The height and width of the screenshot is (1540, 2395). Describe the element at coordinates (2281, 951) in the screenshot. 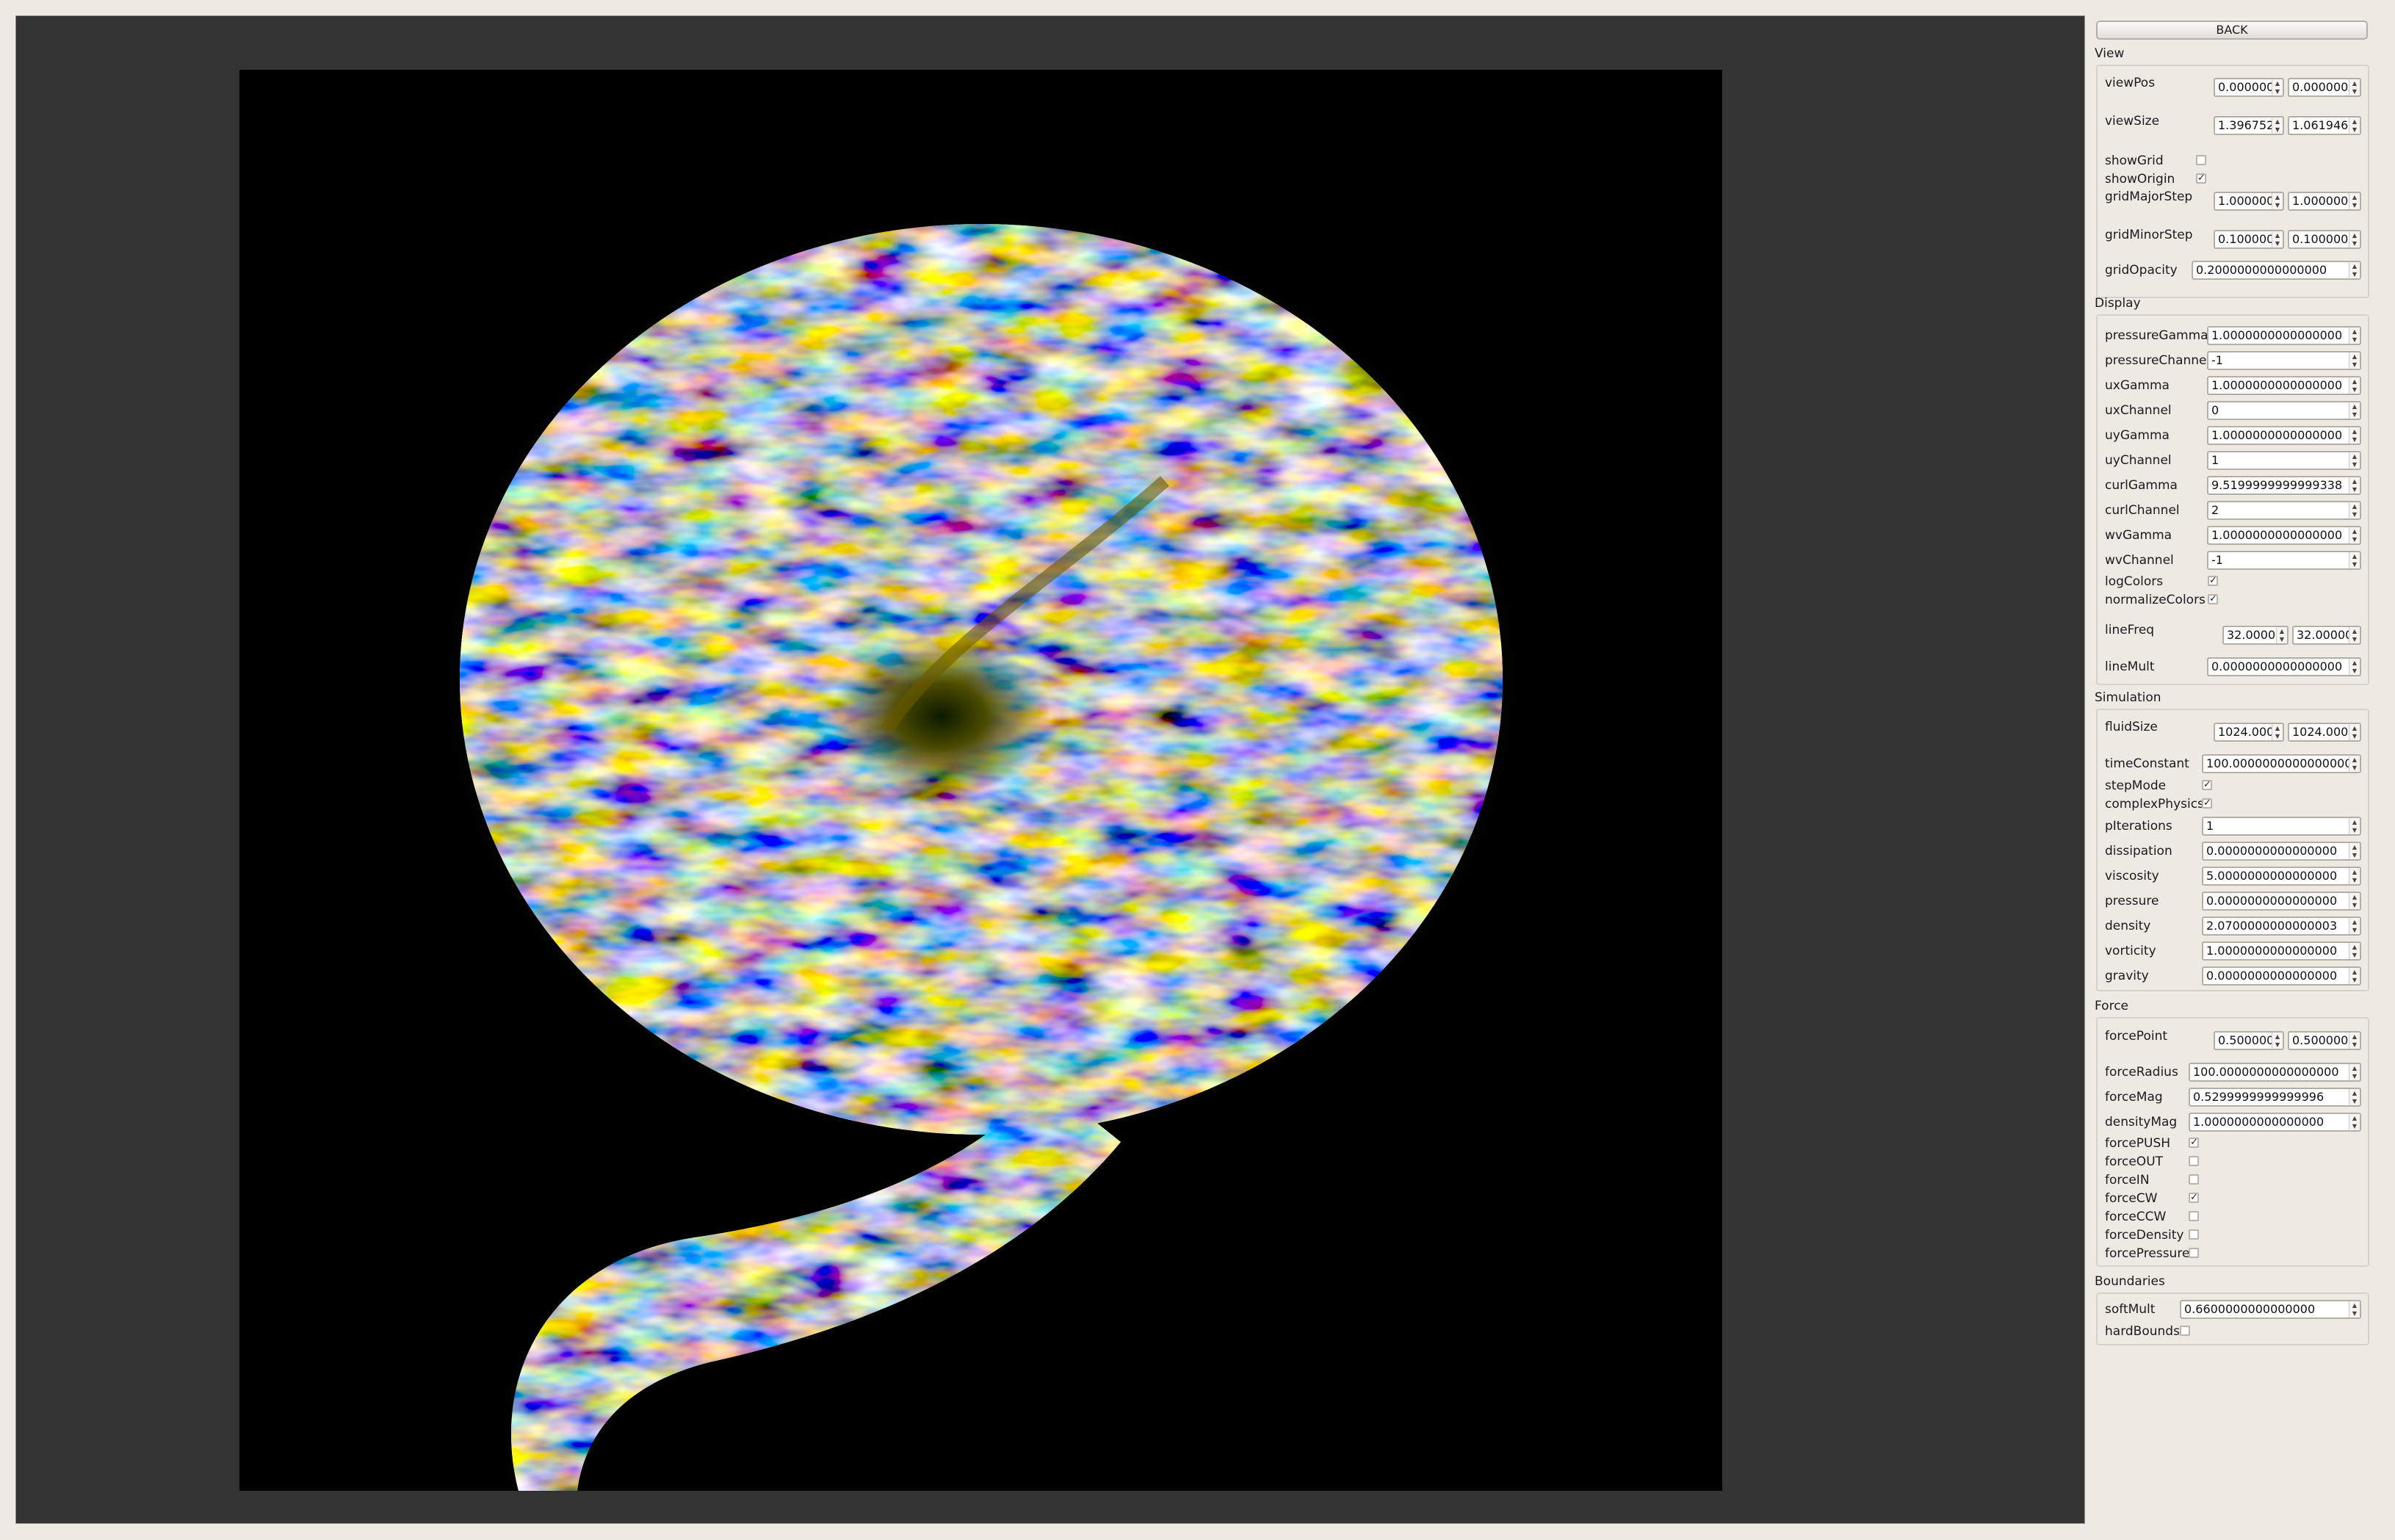

I see `vorticity-input: 1.0000000000000000 ▲ ▼` at that location.